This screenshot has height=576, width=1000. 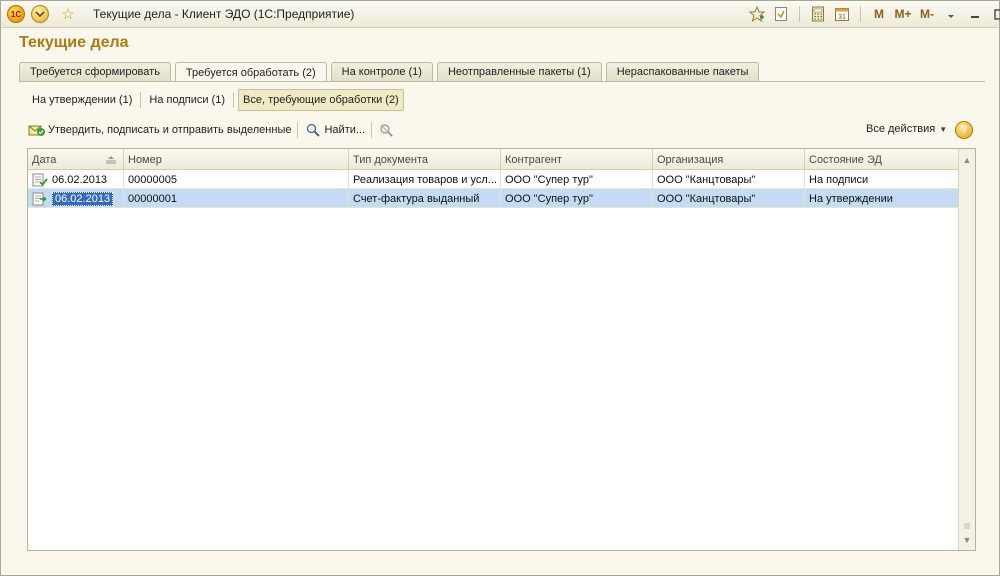 I want to click on tab-label: Нераспакованные пакеты, so click(x=682, y=72).